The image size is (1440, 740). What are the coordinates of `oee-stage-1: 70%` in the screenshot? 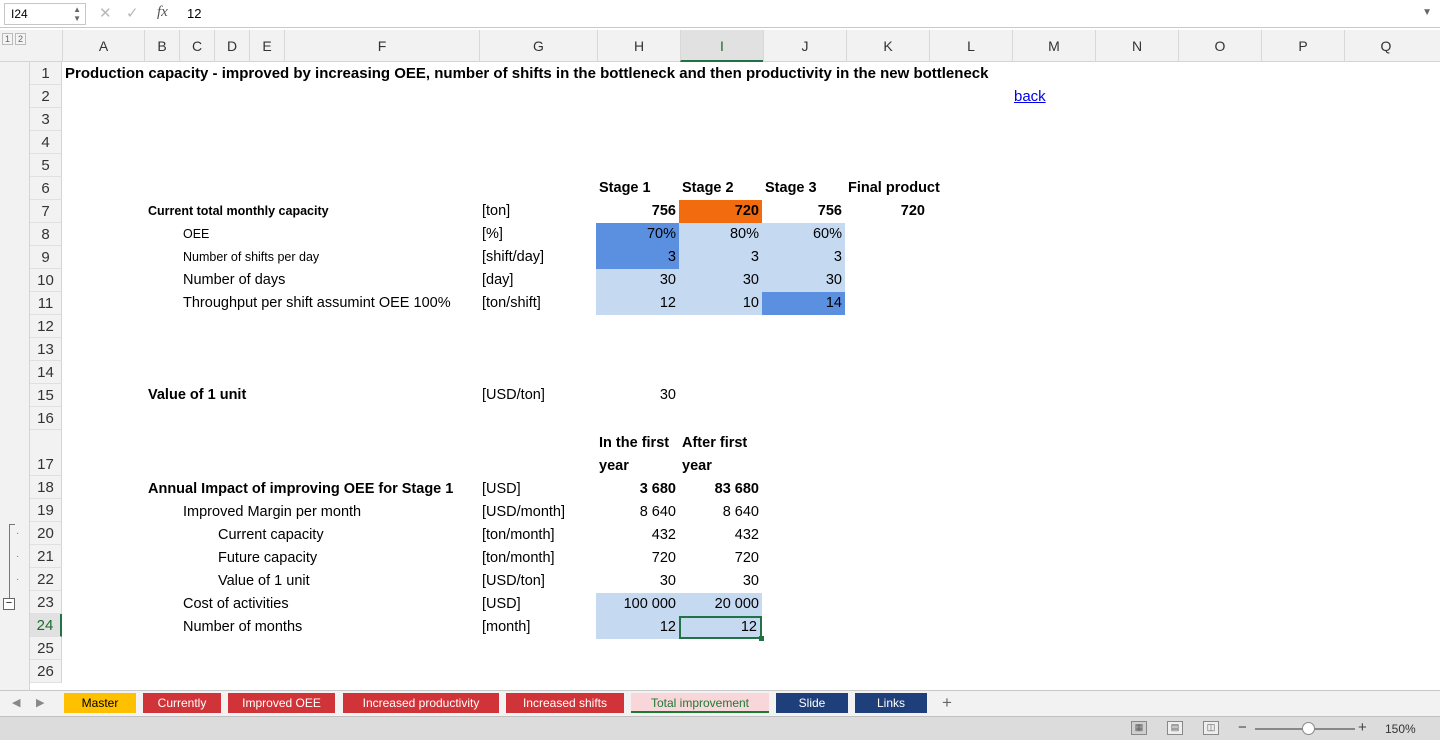 It's located at (637, 234).